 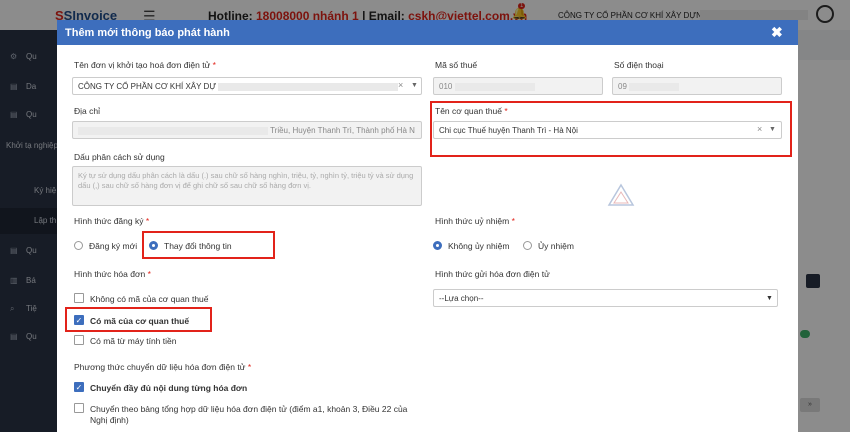 What do you see at coordinates (112, 274) in the screenshot?
I see `invoice-type-label: Hình thức hóa đơn *` at bounding box center [112, 274].